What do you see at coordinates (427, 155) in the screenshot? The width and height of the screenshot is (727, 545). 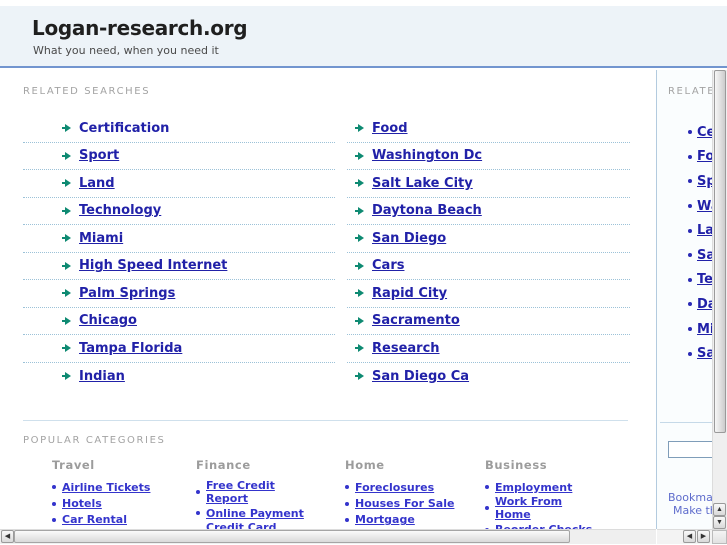 I see `related-search-link: Washington Dc` at bounding box center [427, 155].